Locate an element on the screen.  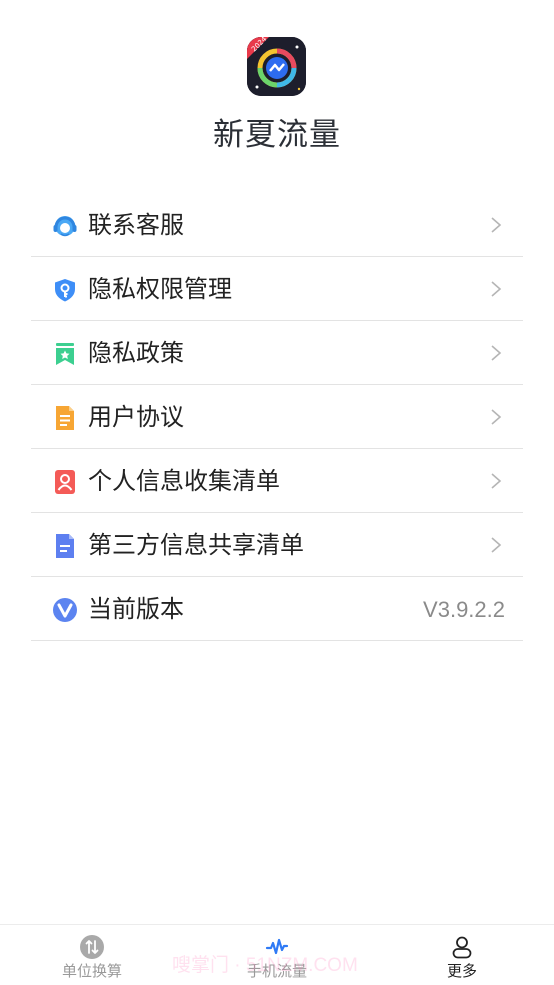
menu-item-label: 联系客服 is located at coordinates (136, 225).